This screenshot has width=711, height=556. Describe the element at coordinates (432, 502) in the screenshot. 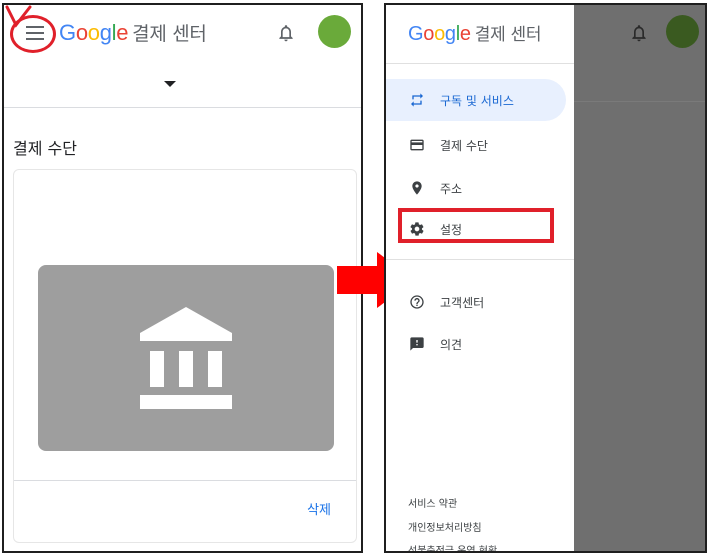

I see `footer-link-terms: 서비스 약관` at that location.